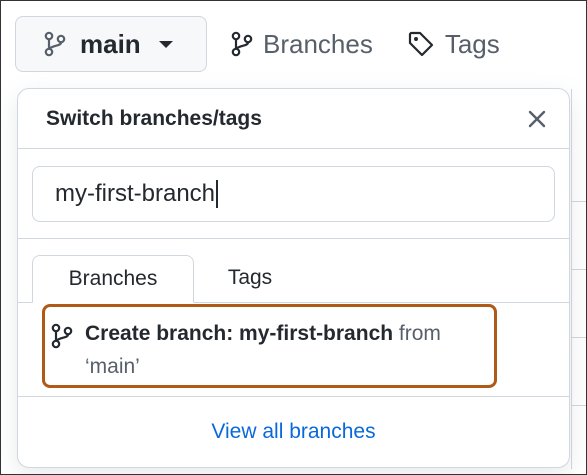 Image resolution: width=587 pixels, height=475 pixels. What do you see at coordinates (537, 119) in the screenshot?
I see `close-icon` at bounding box center [537, 119].